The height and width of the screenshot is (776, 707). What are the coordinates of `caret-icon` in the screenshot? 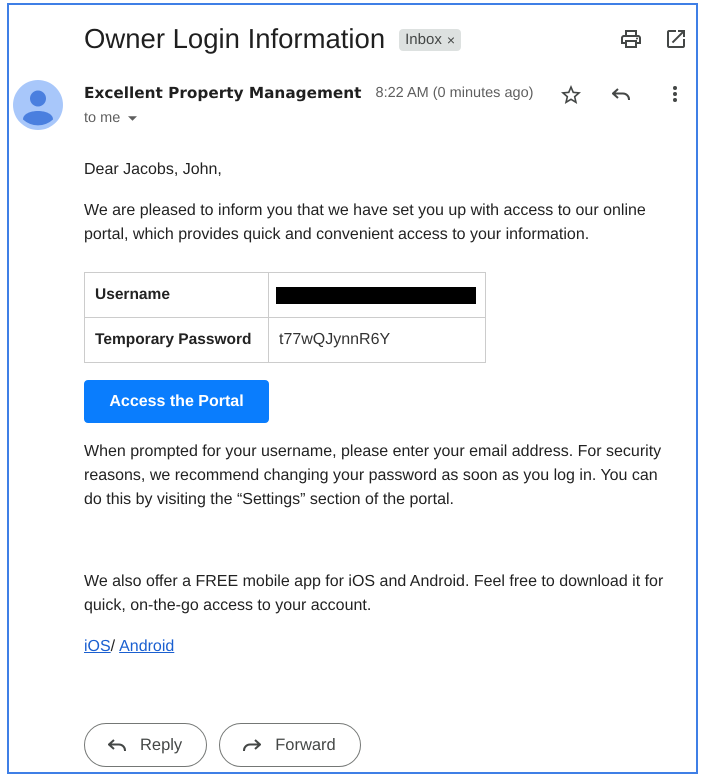 It's located at (133, 118).